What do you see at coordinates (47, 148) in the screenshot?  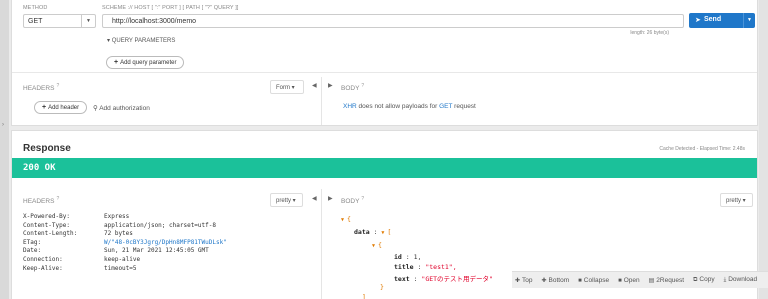 I see `response-title: Response` at bounding box center [47, 148].